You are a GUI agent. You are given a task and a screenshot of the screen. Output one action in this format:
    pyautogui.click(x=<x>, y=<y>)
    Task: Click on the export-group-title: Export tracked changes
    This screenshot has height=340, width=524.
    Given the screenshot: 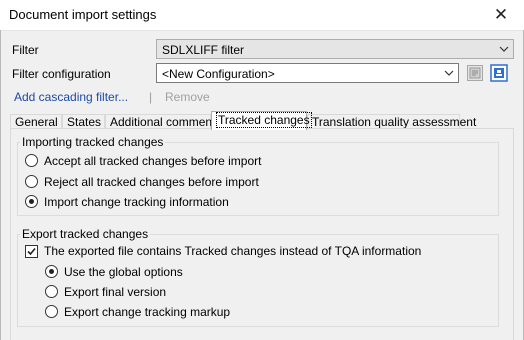 What is the action you would take?
    pyautogui.click(x=85, y=234)
    